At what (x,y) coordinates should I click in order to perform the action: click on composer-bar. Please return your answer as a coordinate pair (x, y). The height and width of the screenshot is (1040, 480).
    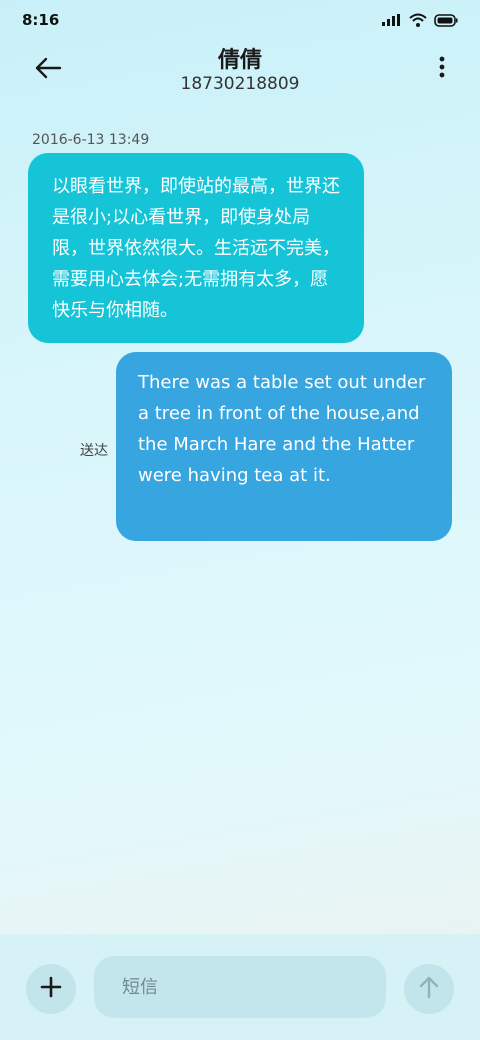
    Looking at the image, I should click on (240, 987).